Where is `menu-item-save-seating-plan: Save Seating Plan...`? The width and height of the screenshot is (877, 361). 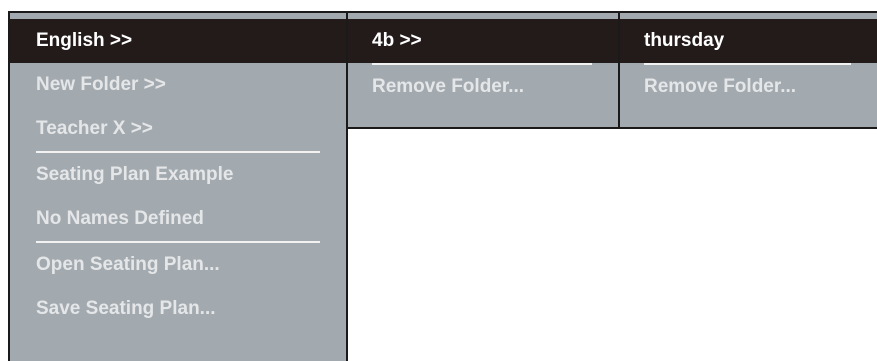 menu-item-save-seating-plan: Save Seating Plan... is located at coordinates (178, 309).